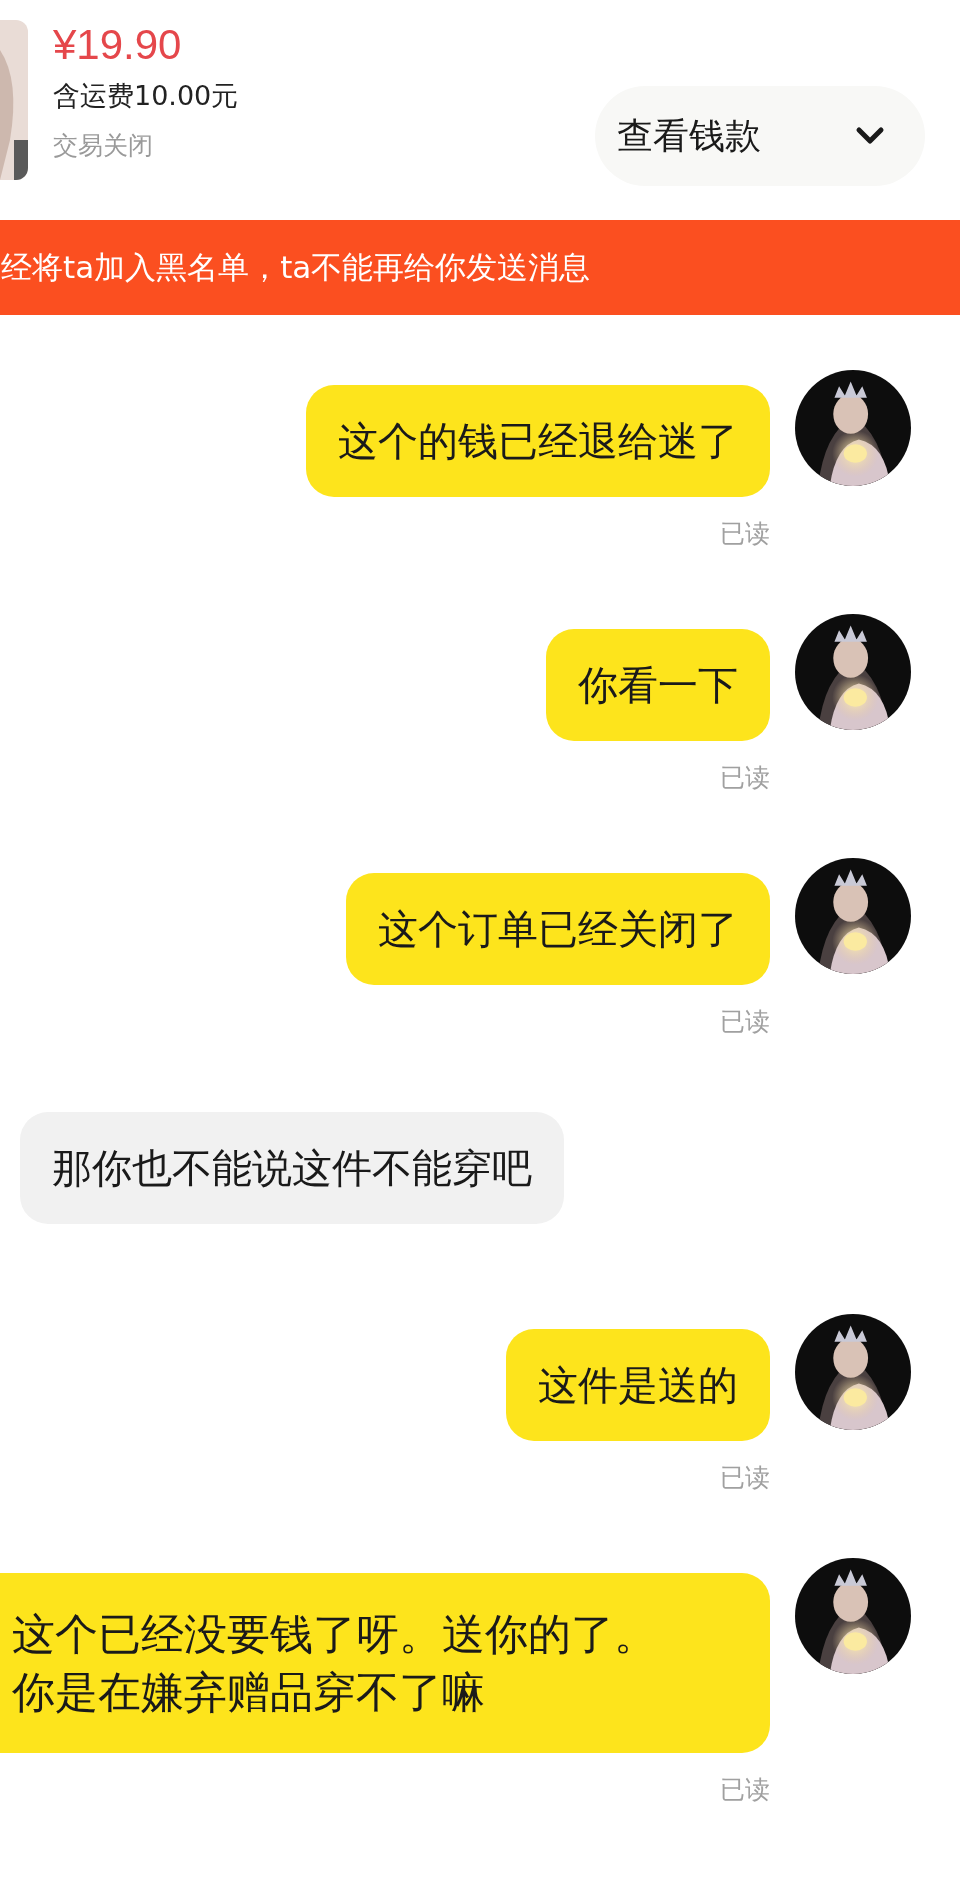 Image resolution: width=960 pixels, height=1892 pixels. What do you see at coordinates (760, 136) in the screenshot?
I see `view-payment-button: 查看钱款` at bounding box center [760, 136].